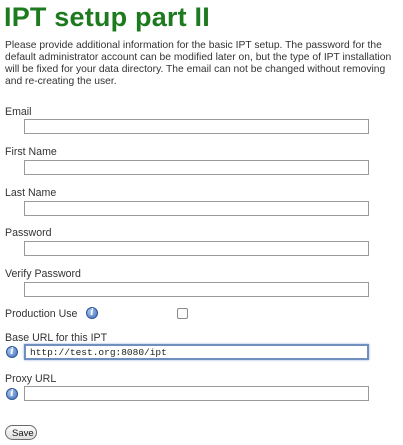 Image resolution: width=403 pixels, height=445 pixels. I want to click on email-label: Email, so click(18, 112).